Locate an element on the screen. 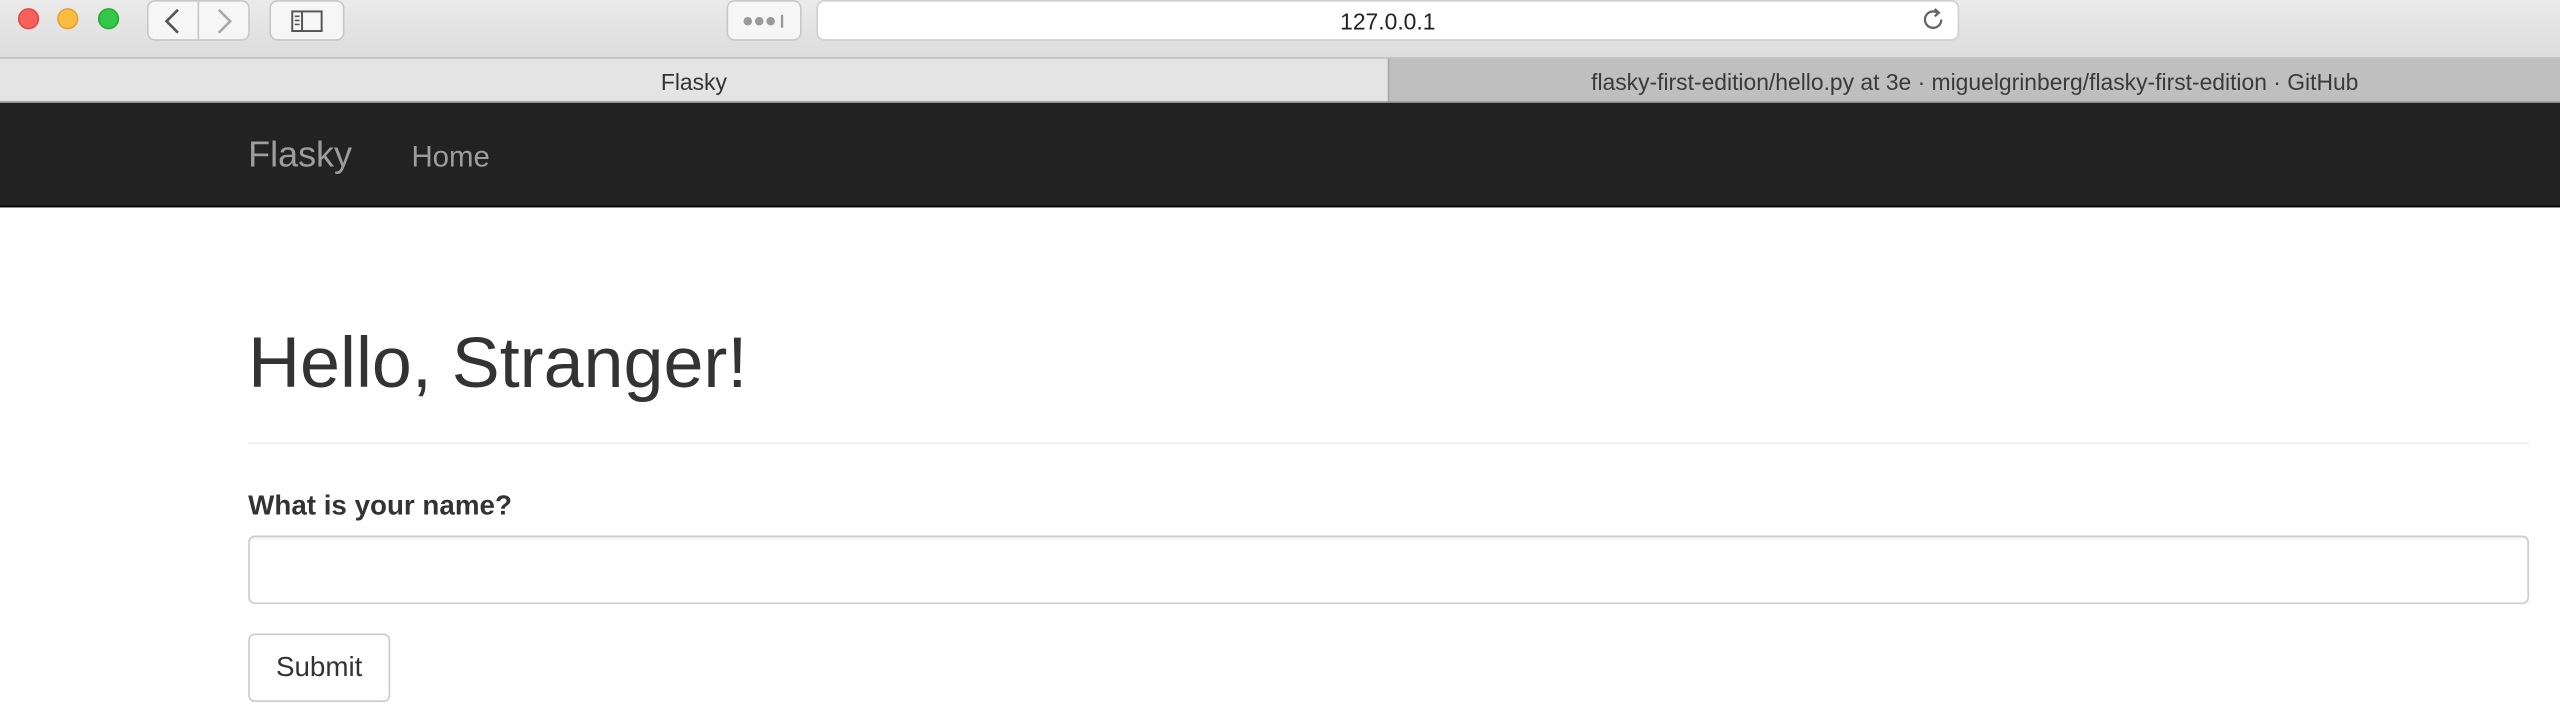 The height and width of the screenshot is (720, 2560). navbar-brand: Flasky is located at coordinates (300, 155).